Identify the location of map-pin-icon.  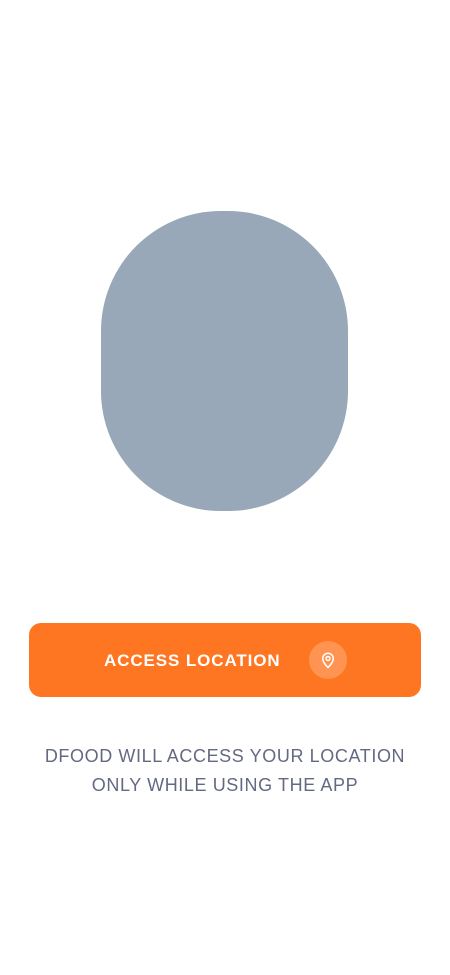
(328, 660).